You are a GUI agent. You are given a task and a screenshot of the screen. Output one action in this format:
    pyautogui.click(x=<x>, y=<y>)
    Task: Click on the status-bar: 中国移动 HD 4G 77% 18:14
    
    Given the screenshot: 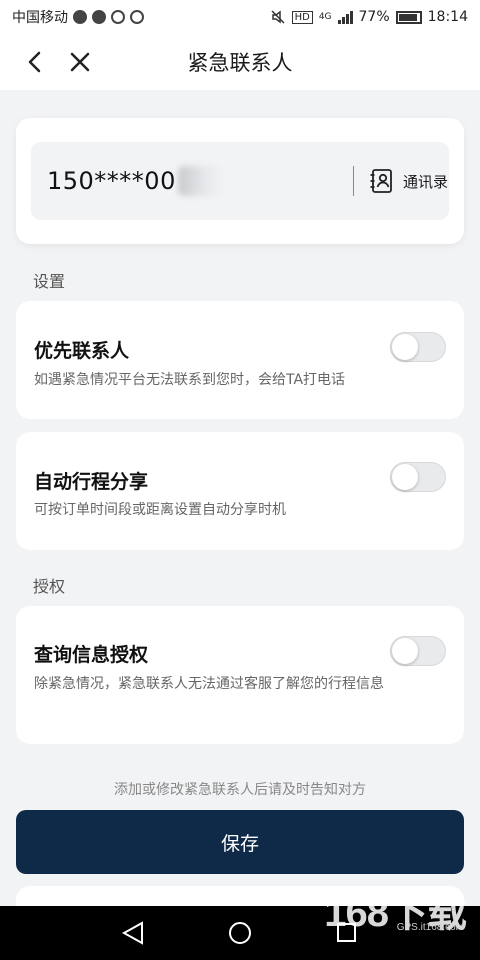 What is the action you would take?
    pyautogui.click(x=240, y=17)
    